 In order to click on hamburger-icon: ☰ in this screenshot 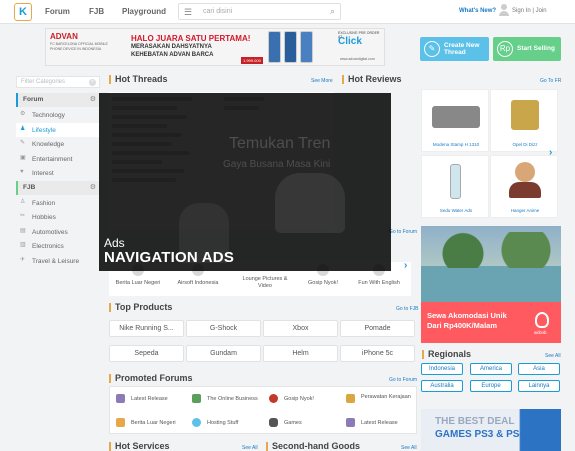, I will do `click(188, 12)`.